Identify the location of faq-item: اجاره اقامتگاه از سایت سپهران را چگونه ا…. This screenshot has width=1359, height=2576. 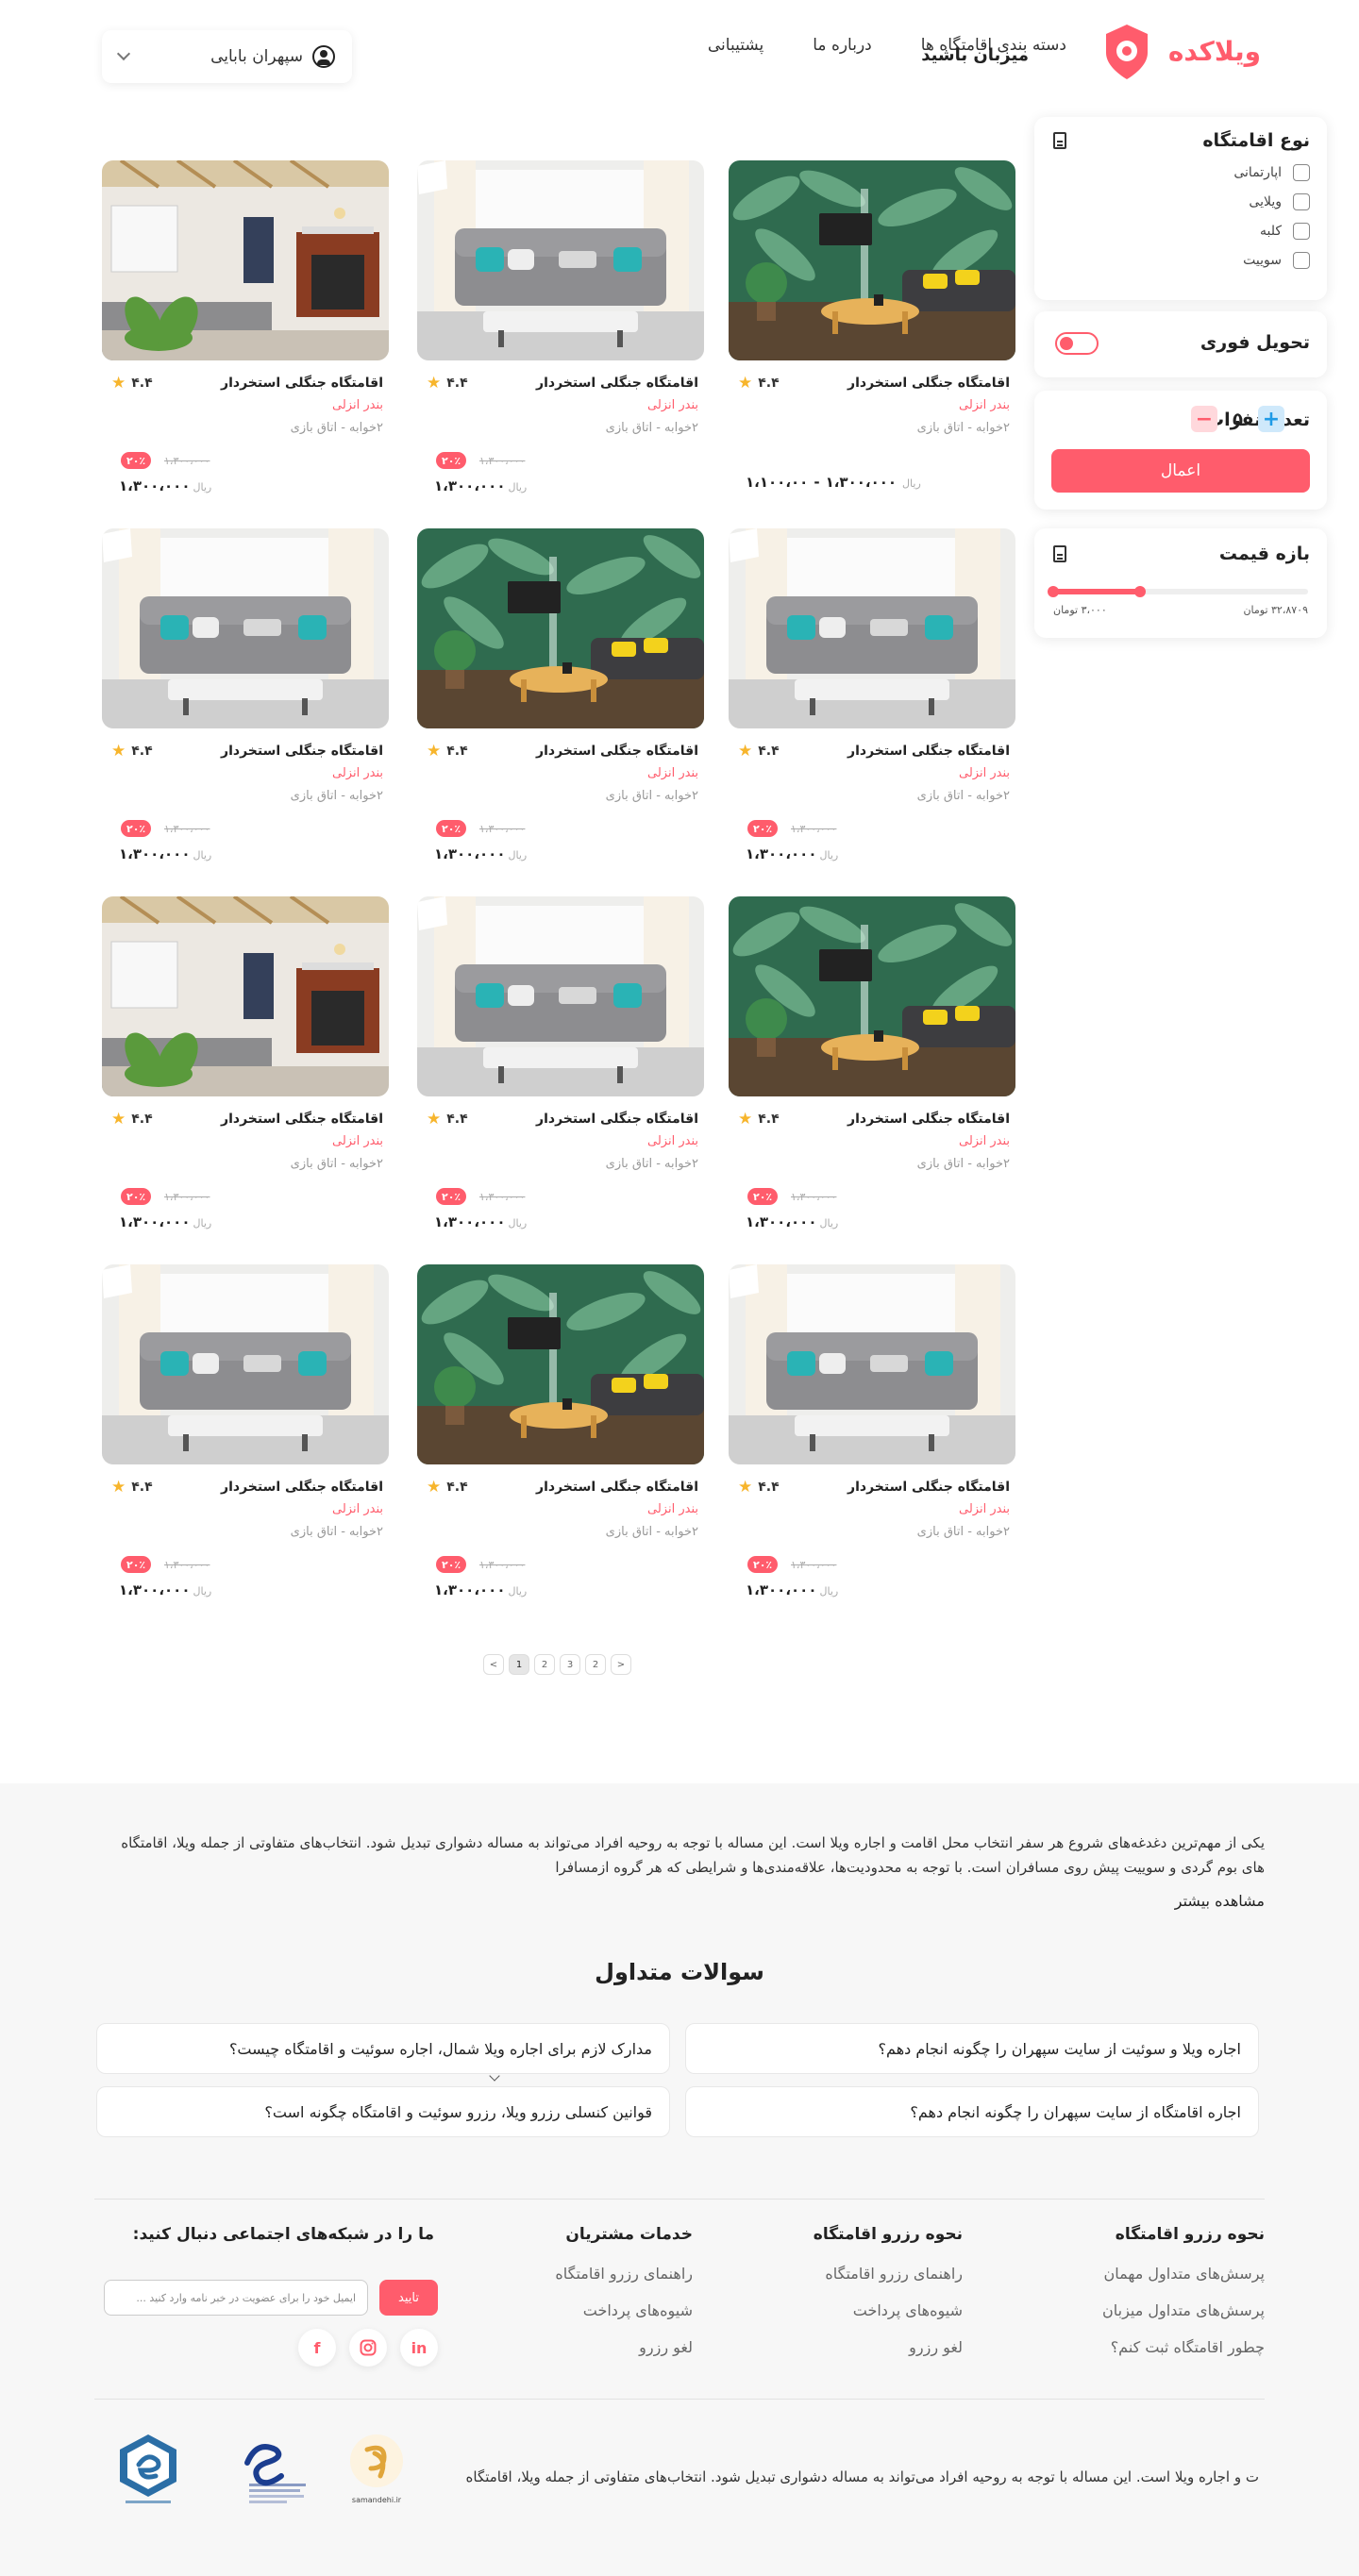
(972, 2111).